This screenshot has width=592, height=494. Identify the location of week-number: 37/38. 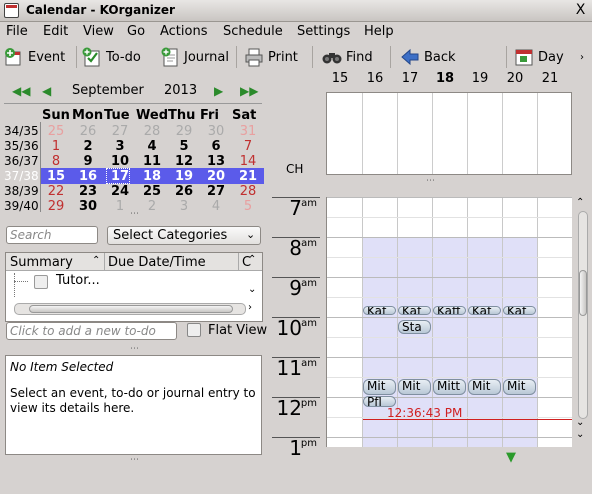
(21, 176).